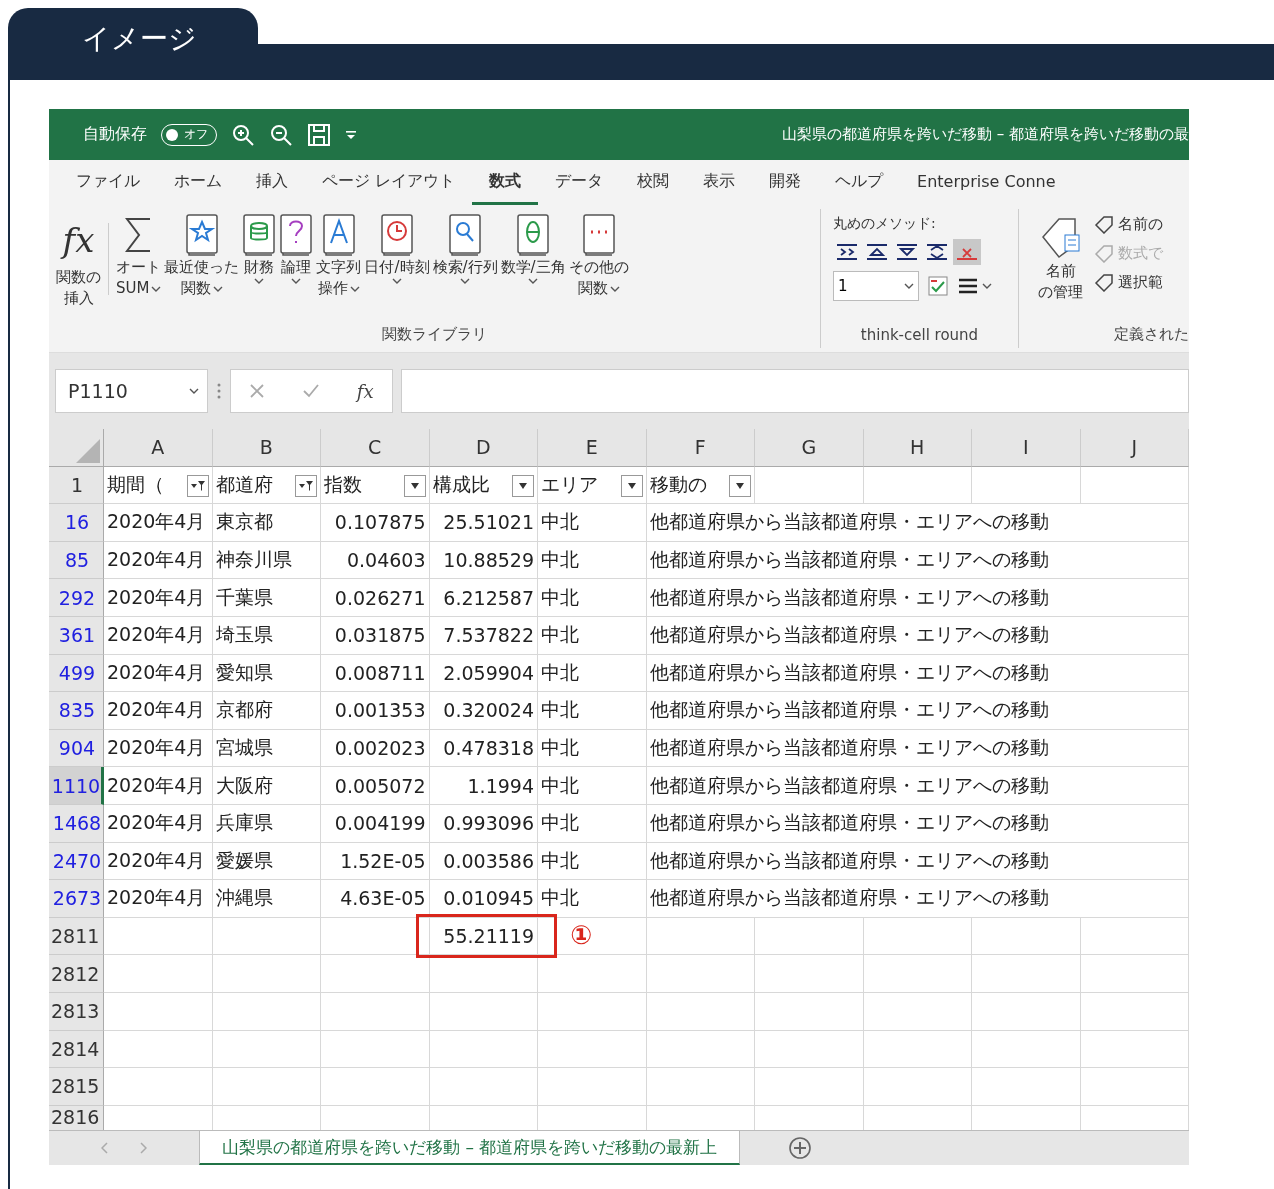  Describe the element at coordinates (266, 635) in the screenshot. I see `table-cell: 埼玉県` at that location.